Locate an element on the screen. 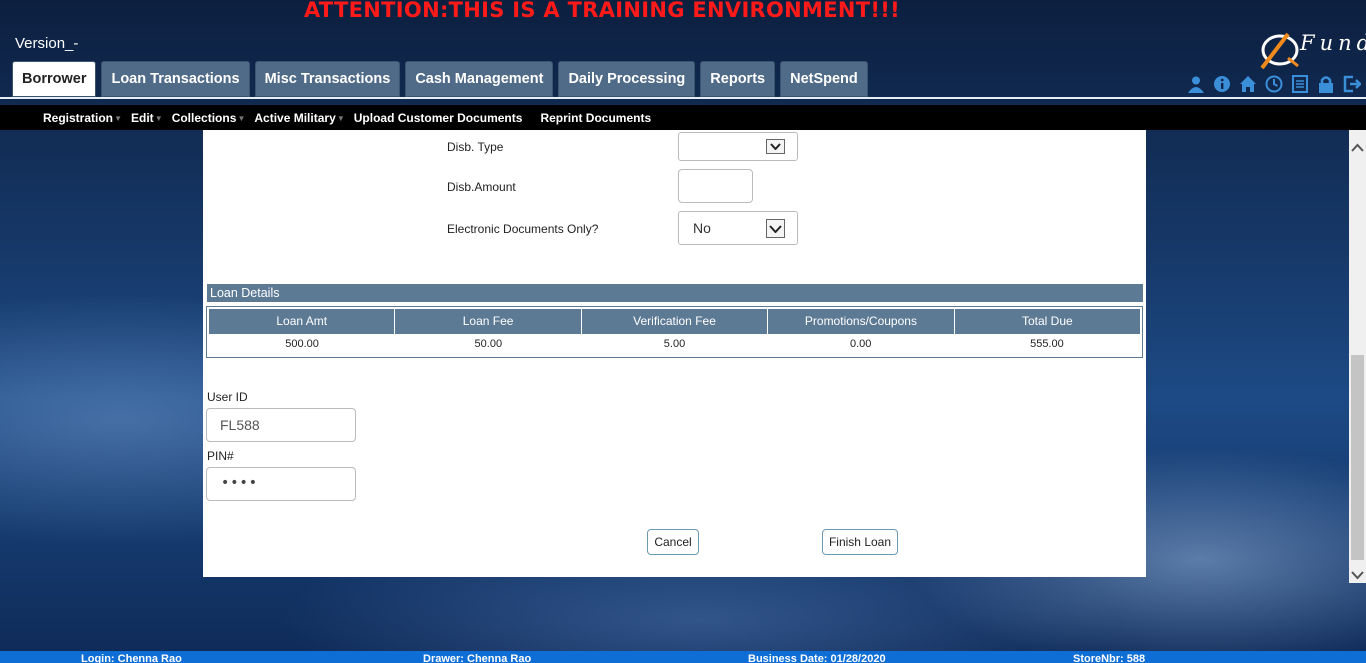 This screenshot has width=1366, height=663. scrollbar-thumb is located at coordinates (1357, 457).